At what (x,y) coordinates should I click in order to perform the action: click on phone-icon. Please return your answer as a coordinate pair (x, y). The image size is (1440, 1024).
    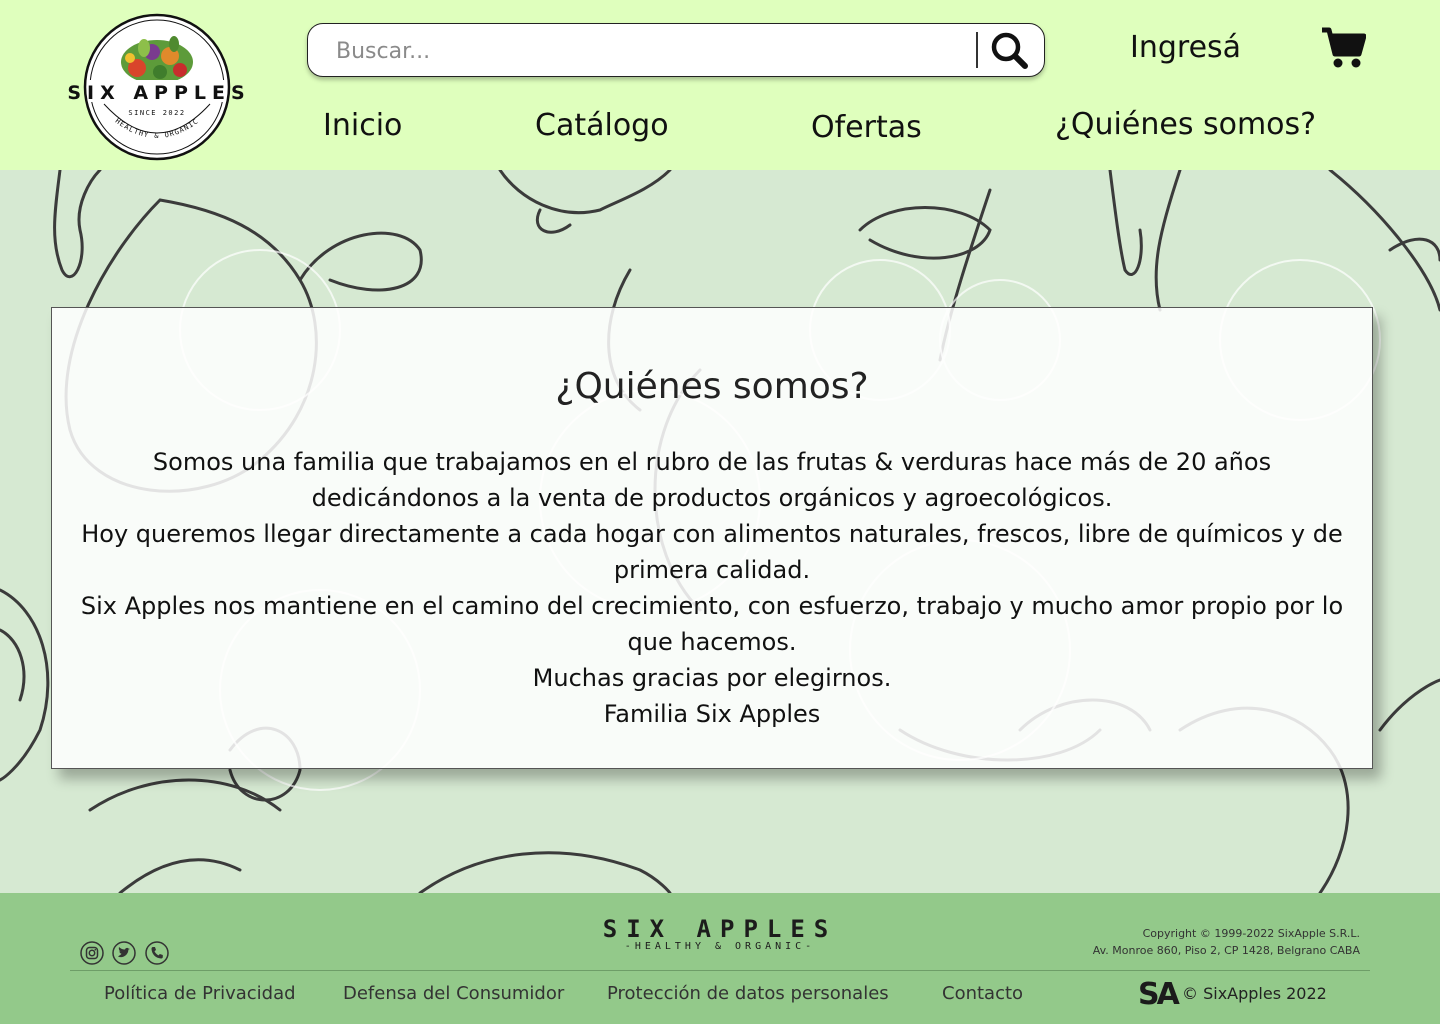
    Looking at the image, I should click on (157, 953).